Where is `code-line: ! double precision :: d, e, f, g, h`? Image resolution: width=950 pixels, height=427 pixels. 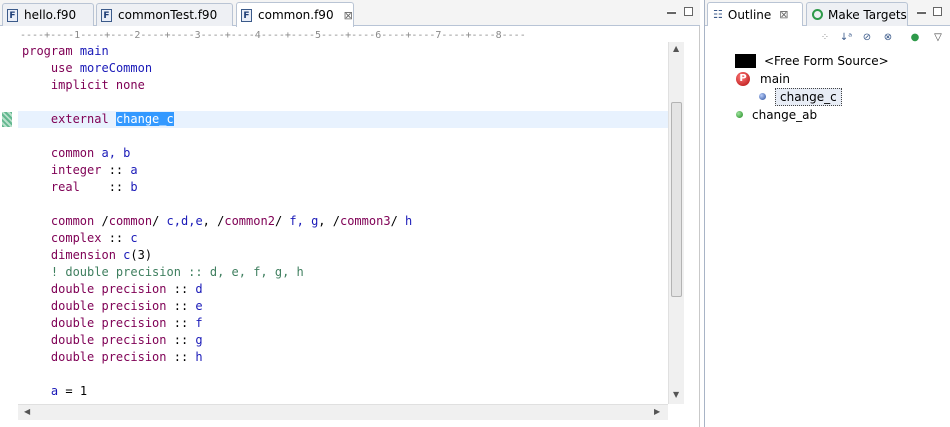
code-line: ! double precision :: d, e, f, g, h is located at coordinates (177, 272).